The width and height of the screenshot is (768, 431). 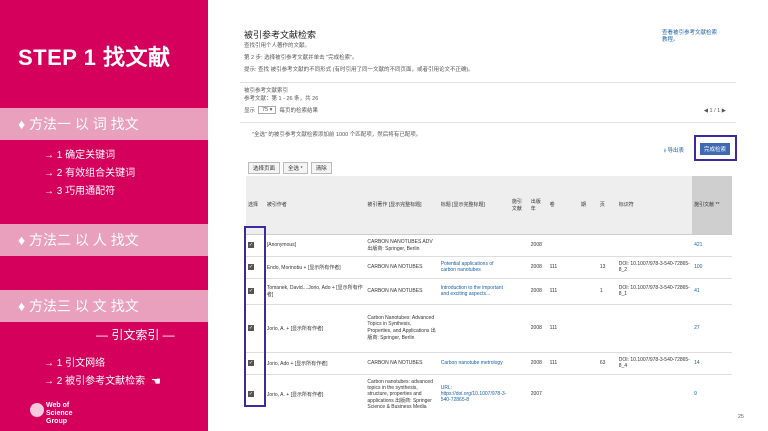 I want to click on cell-count-text: 27, so click(x=697, y=328).